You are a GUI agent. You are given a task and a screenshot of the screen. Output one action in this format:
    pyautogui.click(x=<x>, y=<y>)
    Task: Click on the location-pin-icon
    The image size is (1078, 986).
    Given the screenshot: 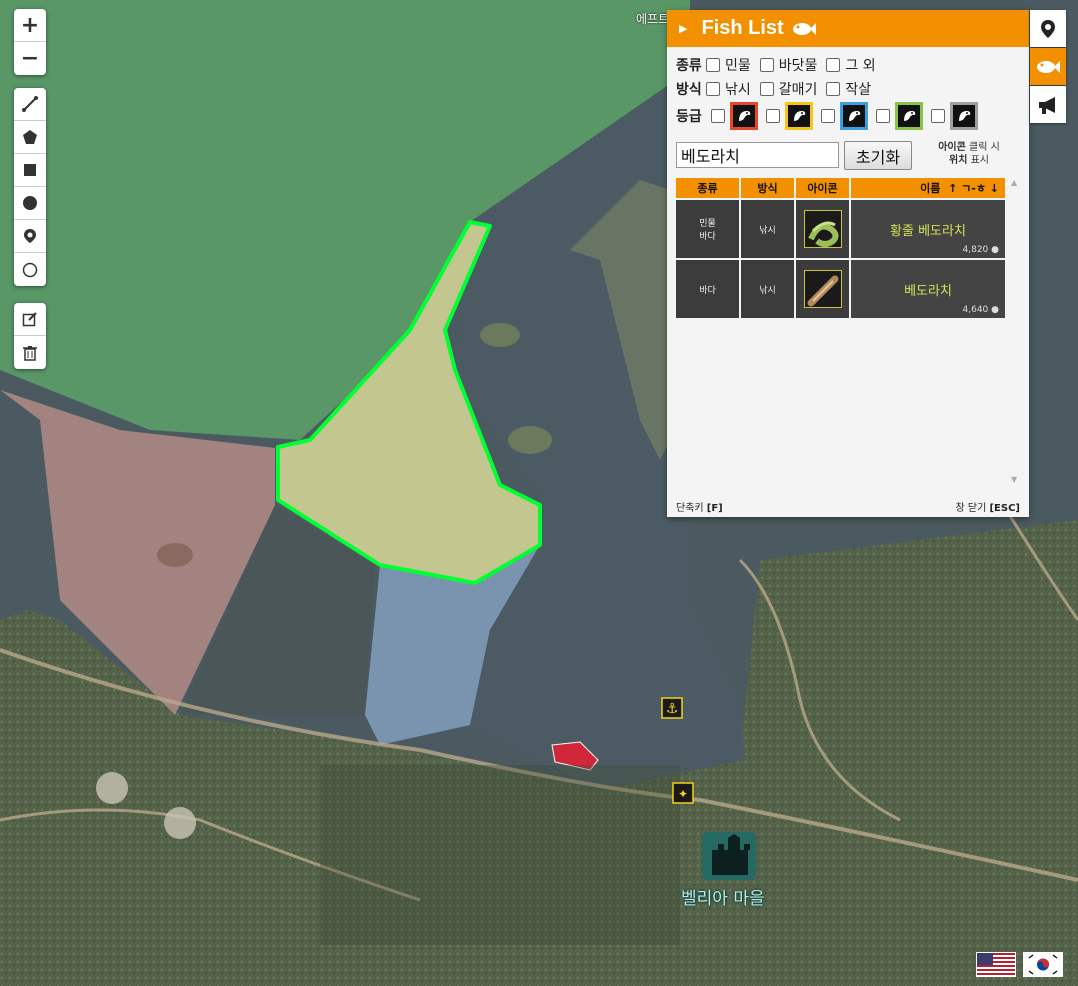 What is the action you would take?
    pyautogui.click(x=1048, y=28)
    